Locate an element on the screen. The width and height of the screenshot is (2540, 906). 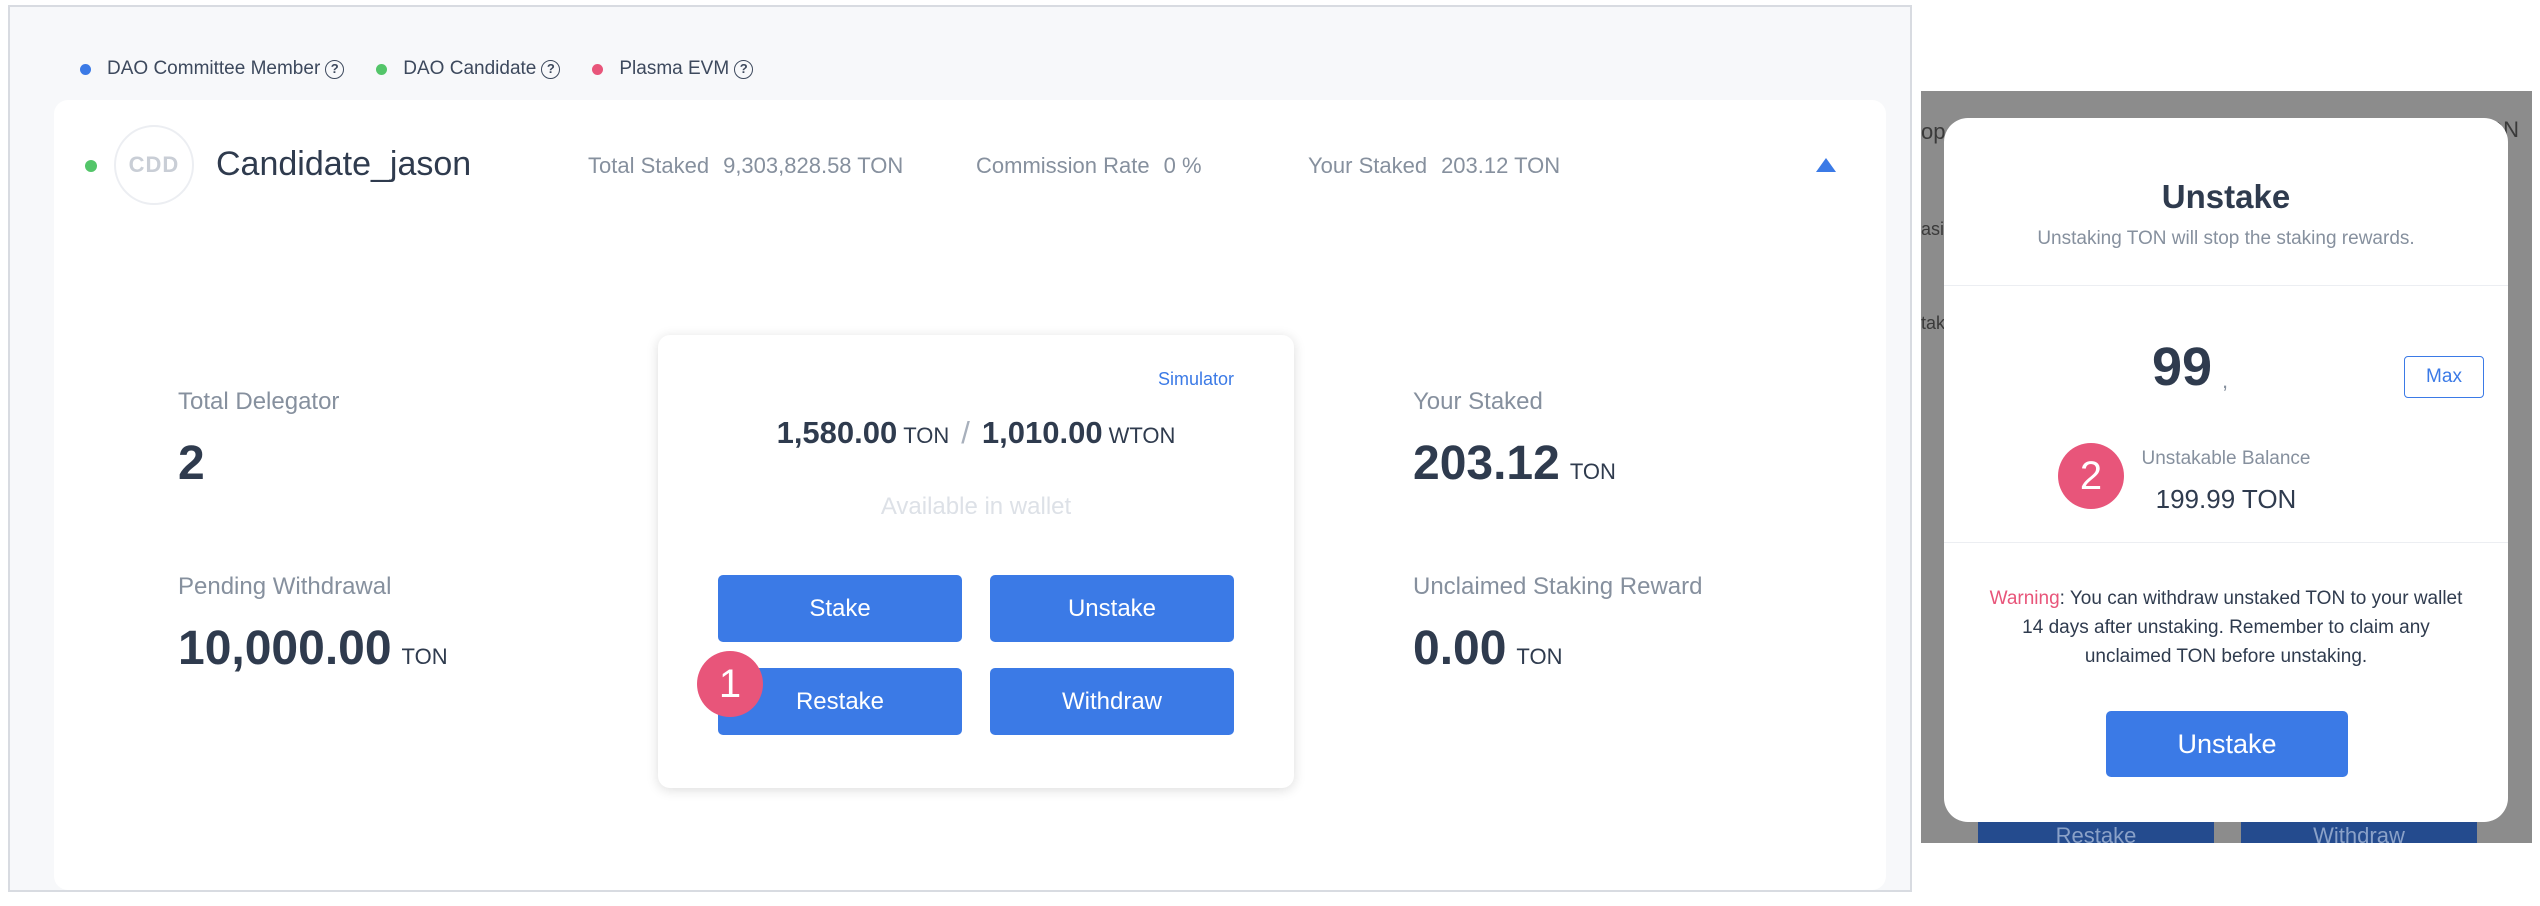
legend-label: Plasma EVM is located at coordinates (674, 68).